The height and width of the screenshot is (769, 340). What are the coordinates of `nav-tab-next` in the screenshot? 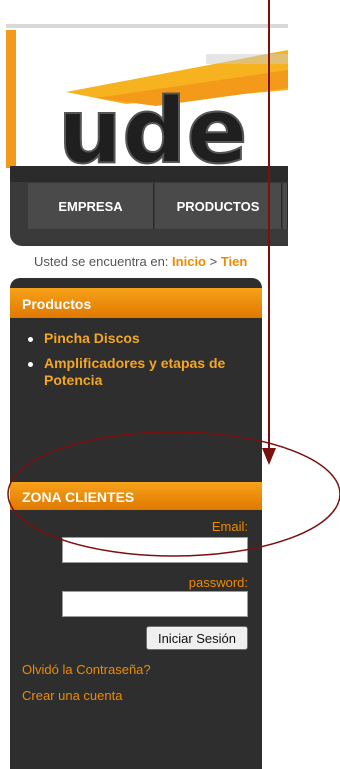 It's located at (285, 206).